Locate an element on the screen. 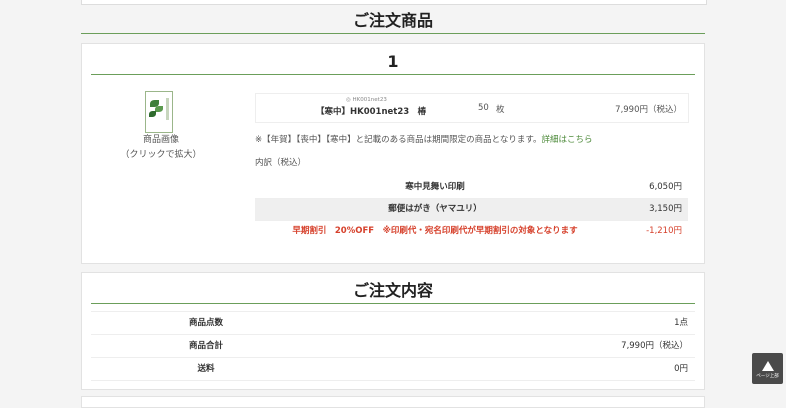 Image resolution: width=786 pixels, height=408 pixels. summary-label: 商品合計 is located at coordinates (205, 346).